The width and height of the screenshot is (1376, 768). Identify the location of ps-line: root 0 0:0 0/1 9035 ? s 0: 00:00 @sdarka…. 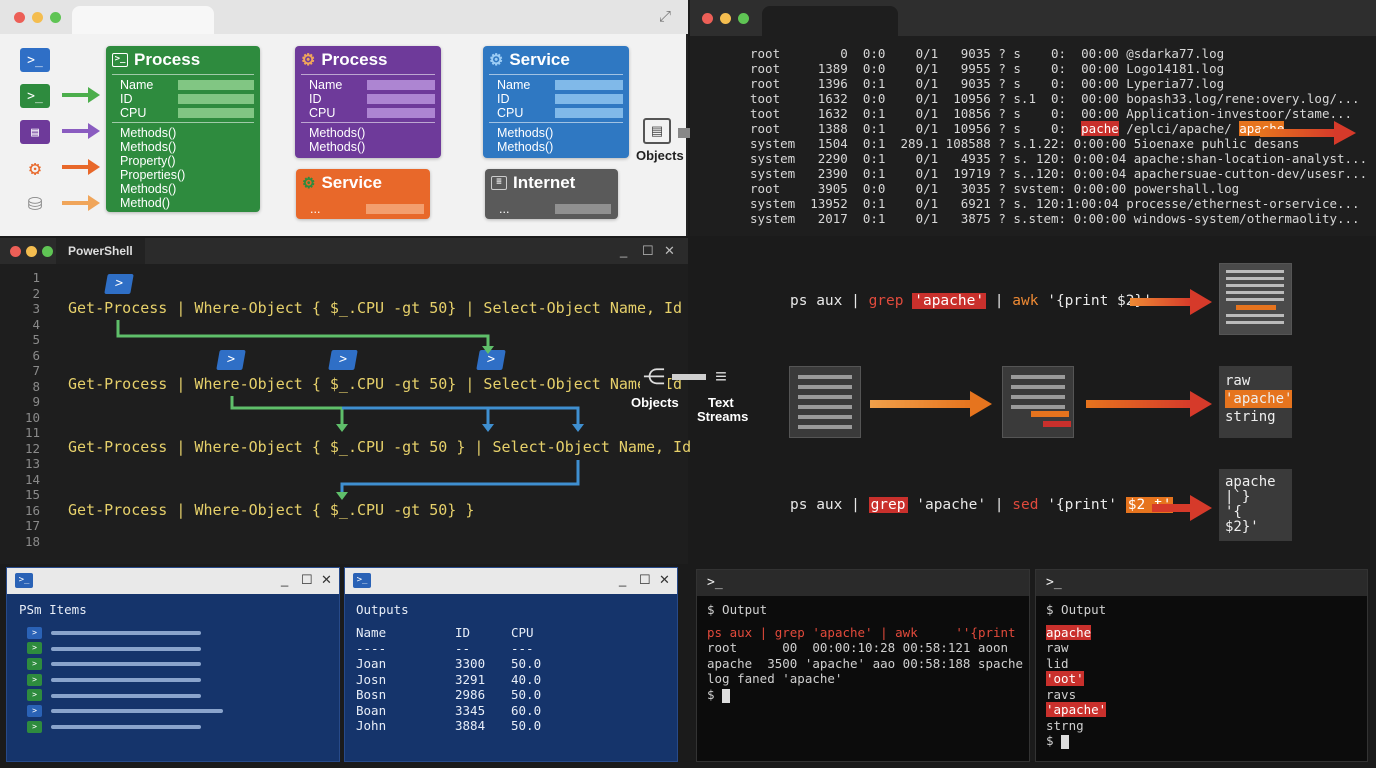
(987, 53).